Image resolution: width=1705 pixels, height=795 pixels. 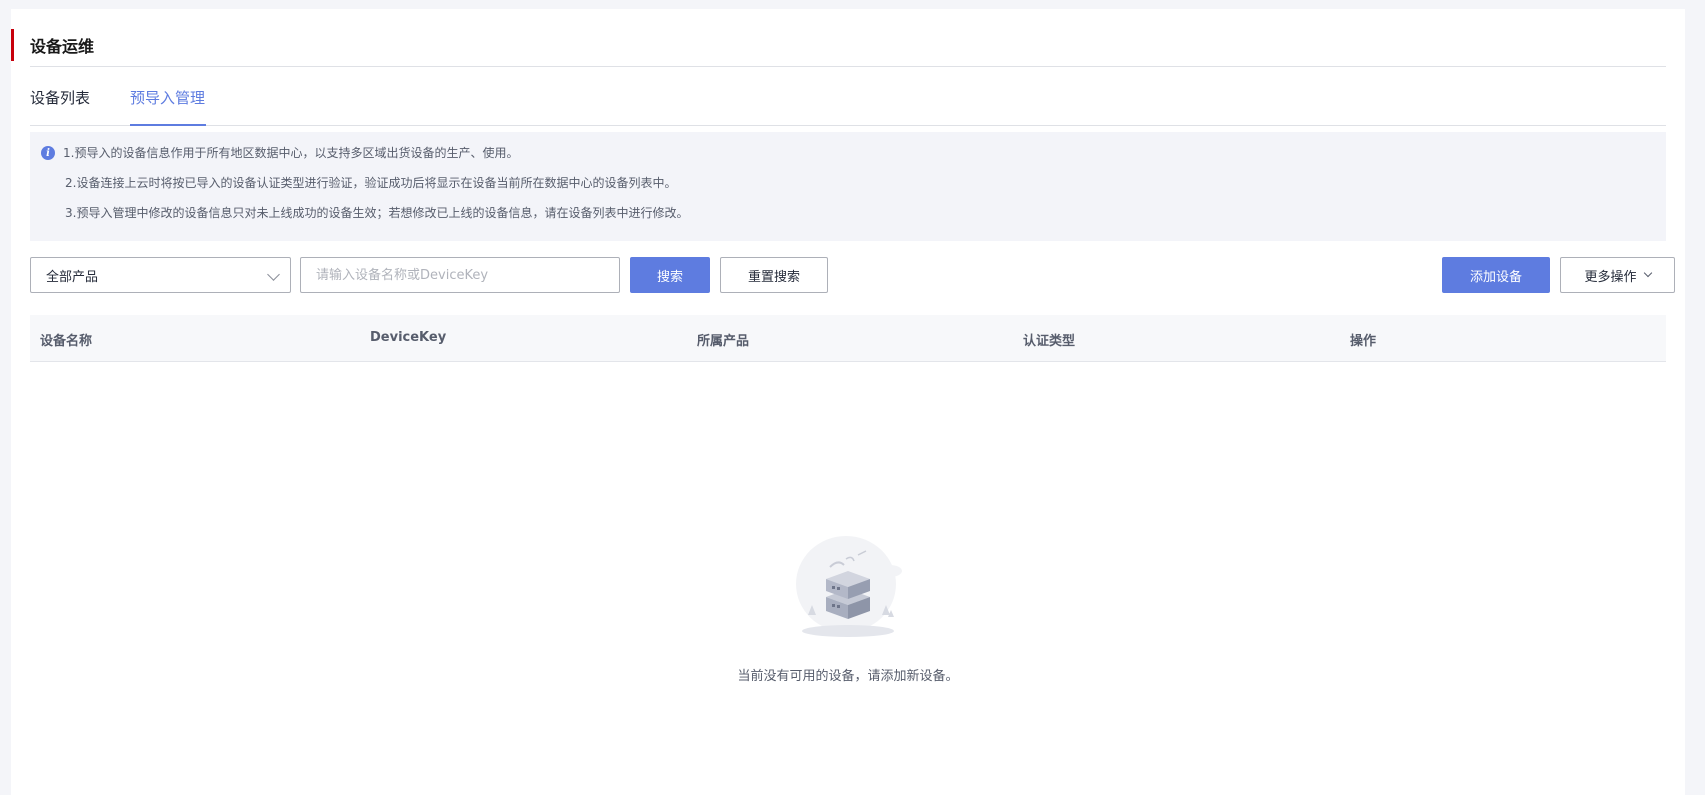 I want to click on info-icon: i, so click(x=48, y=153).